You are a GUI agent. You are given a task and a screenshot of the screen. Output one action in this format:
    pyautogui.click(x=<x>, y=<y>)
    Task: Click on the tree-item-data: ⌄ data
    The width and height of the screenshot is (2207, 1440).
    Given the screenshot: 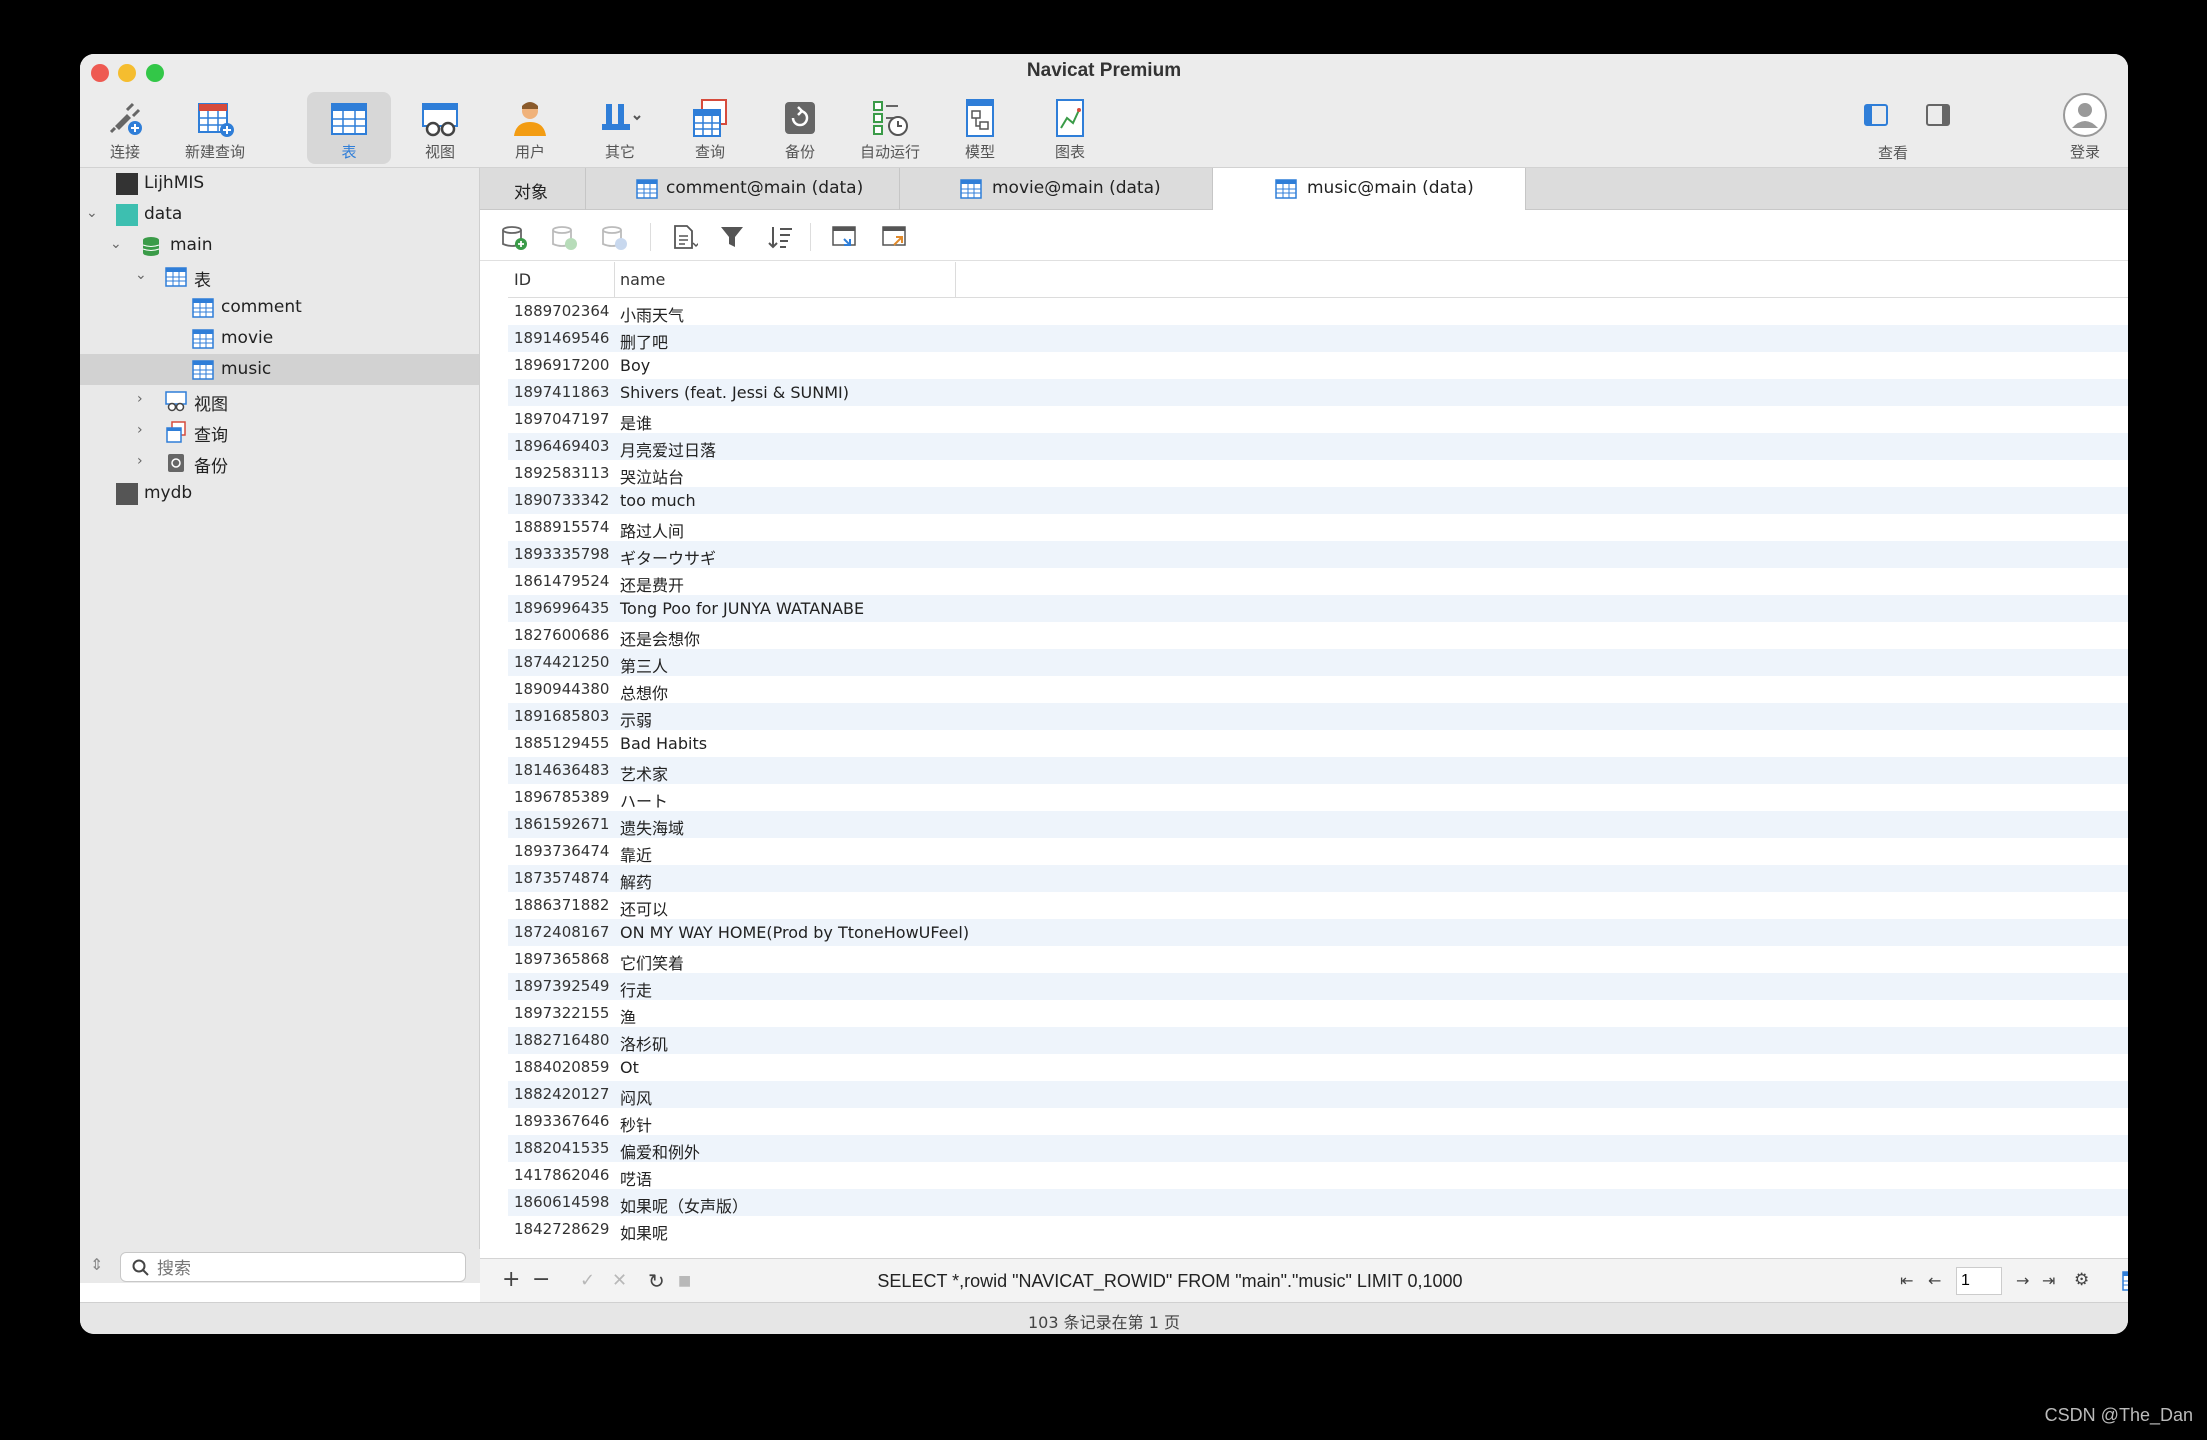 What is the action you would take?
    pyautogui.click(x=279, y=214)
    